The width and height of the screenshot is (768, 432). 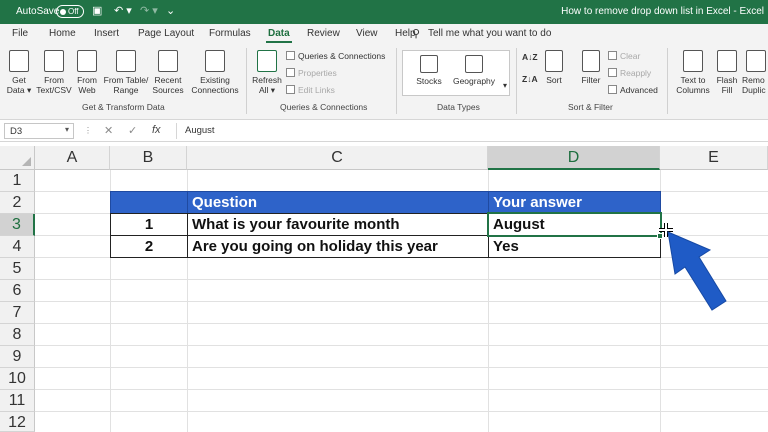 I want to click on tab-view: View, so click(x=367, y=33).